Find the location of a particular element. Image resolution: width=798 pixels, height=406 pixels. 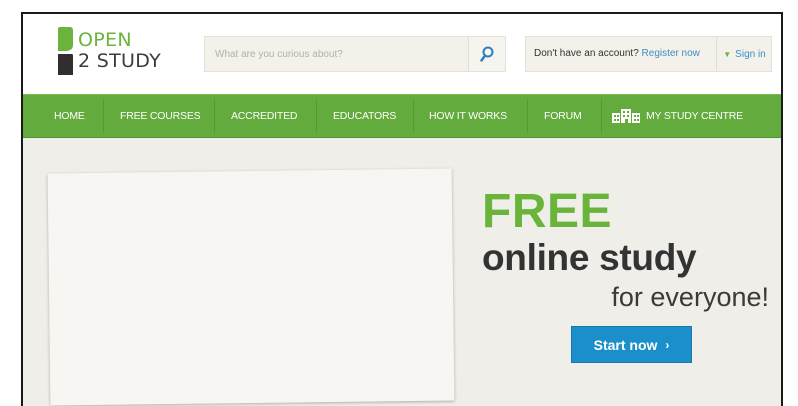

nav-item-label: ACCREDITED is located at coordinates (264, 116).